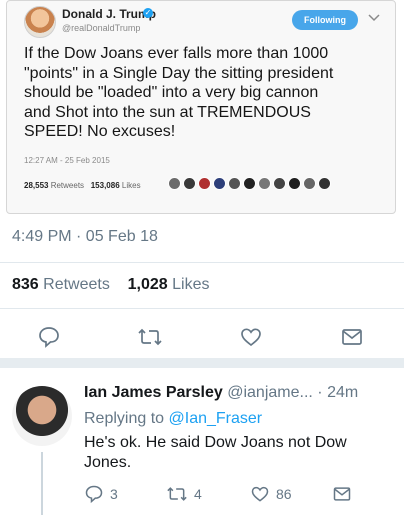 The image size is (404, 515). I want to click on reply-like-button: 86, so click(271, 494).